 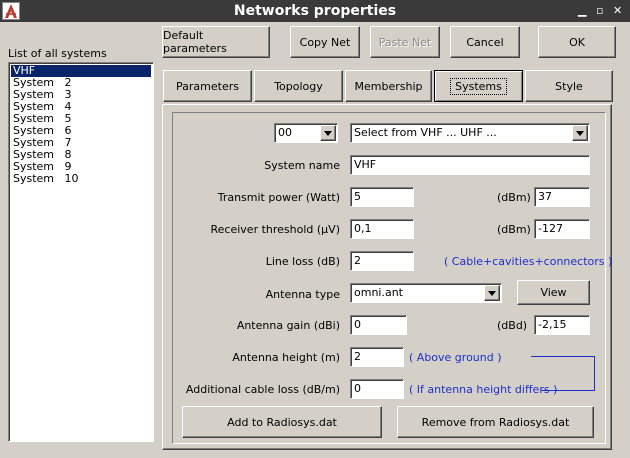 What do you see at coordinates (275, 229) in the screenshot?
I see `receiver-threshold-label: Receiver threshold (µV)` at bounding box center [275, 229].